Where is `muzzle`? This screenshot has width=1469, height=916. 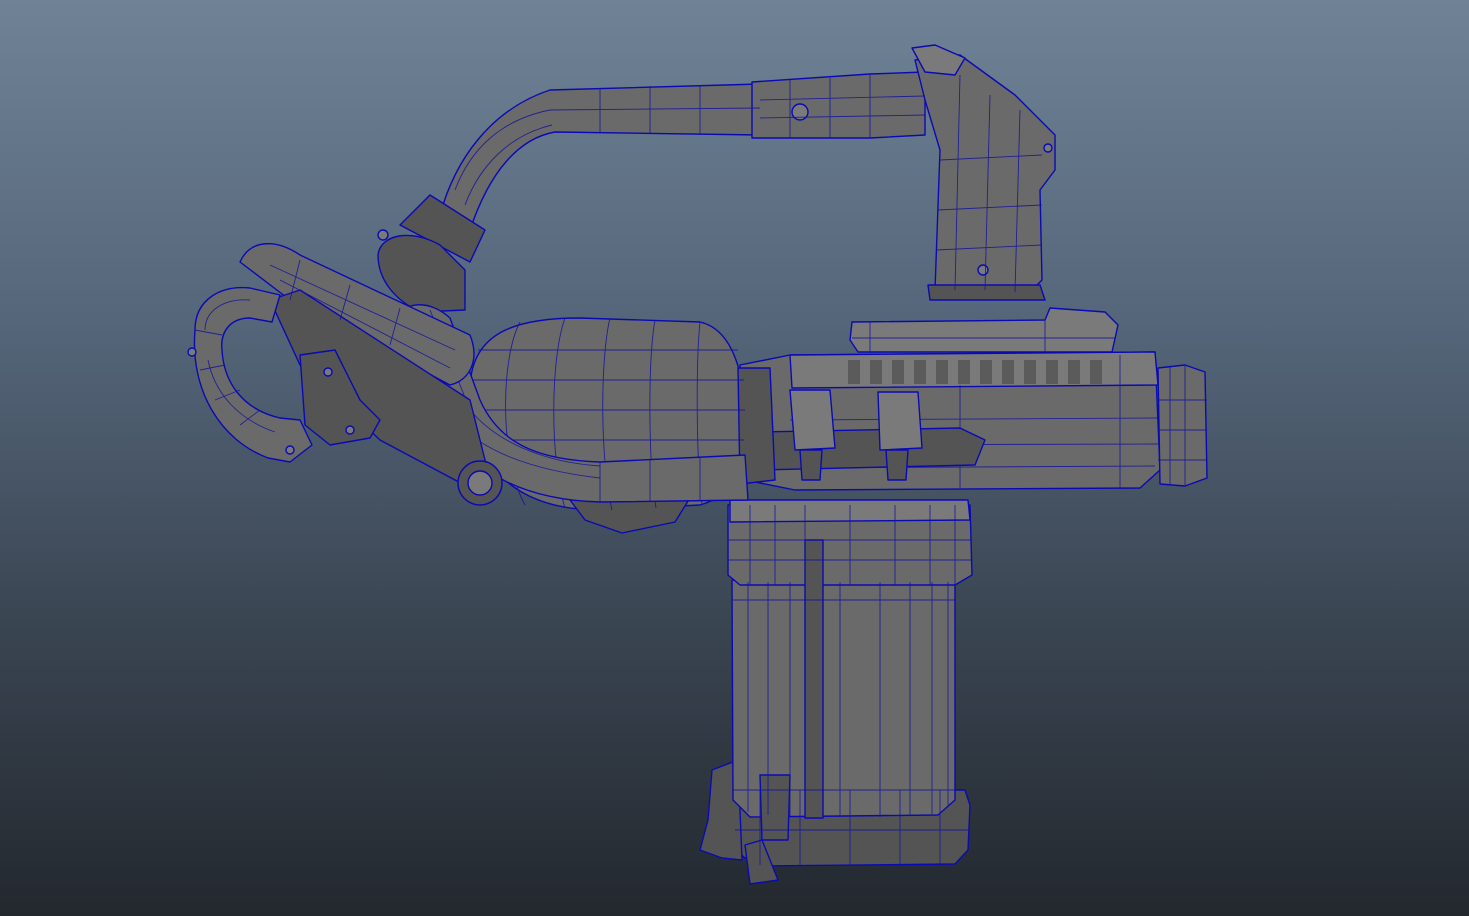 muzzle is located at coordinates (1182, 425).